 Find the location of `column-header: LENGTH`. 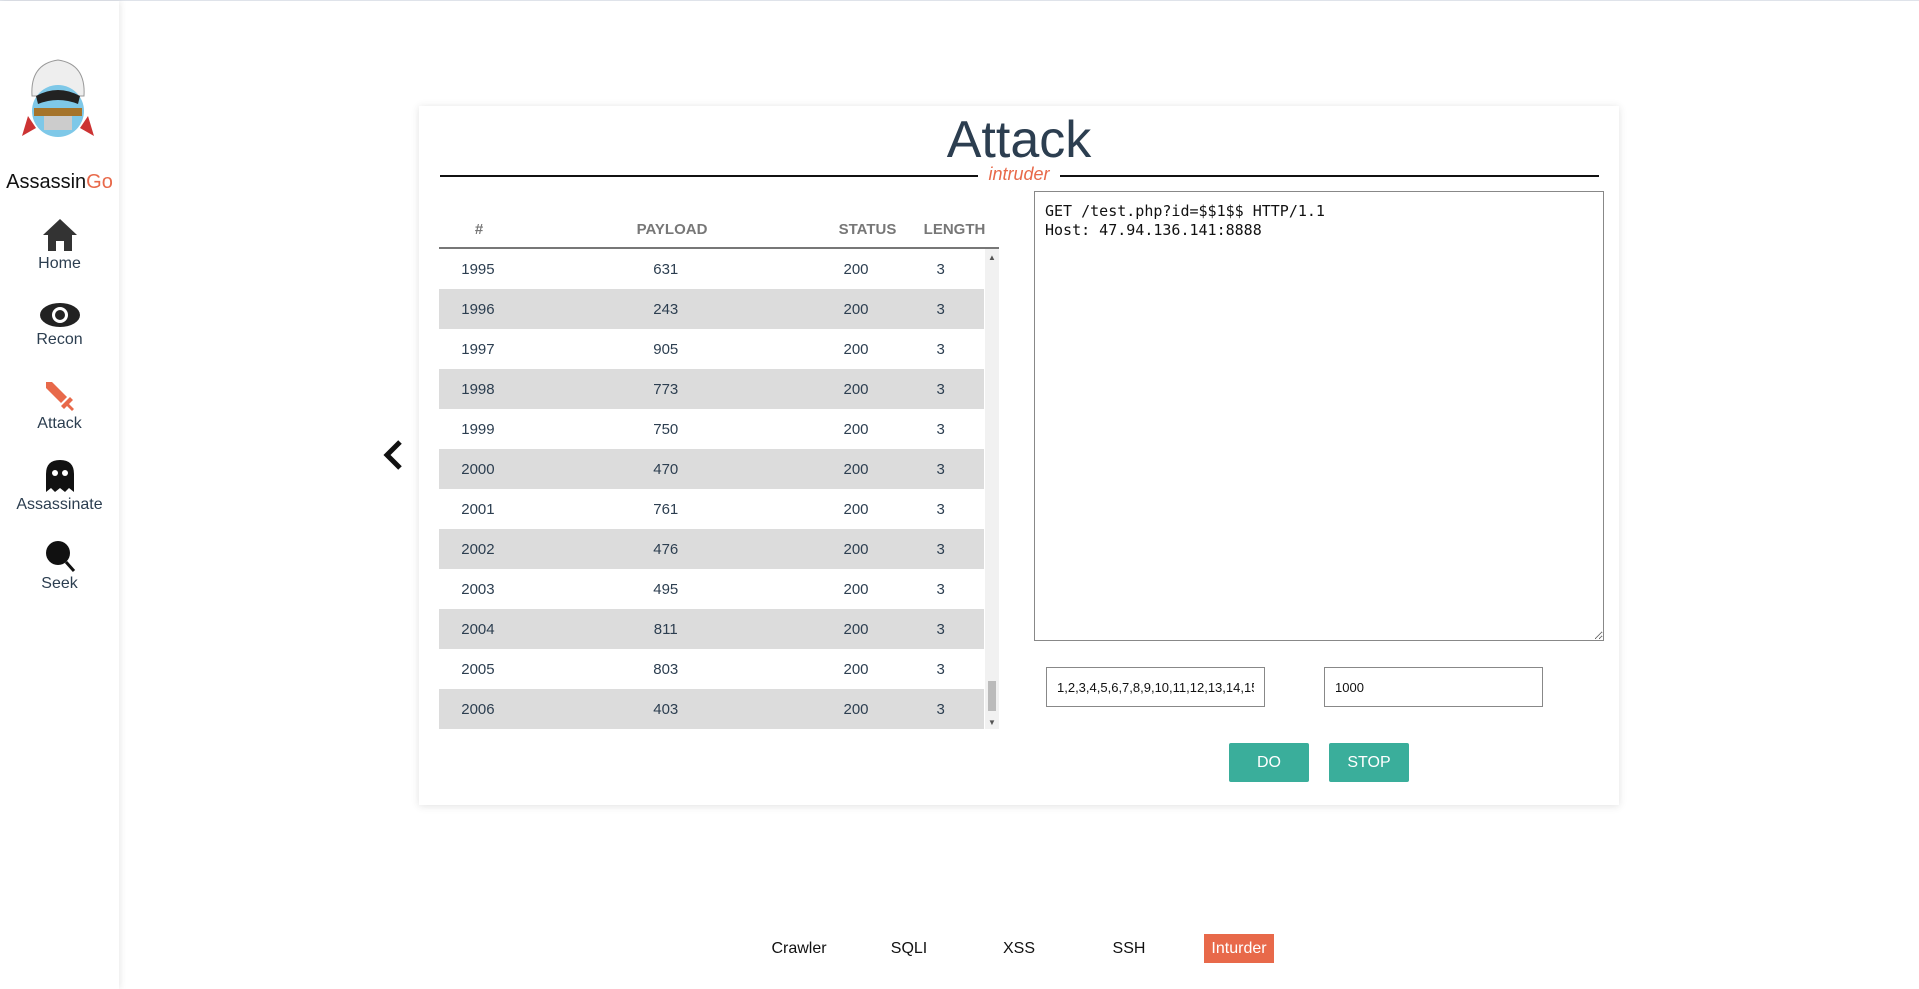

column-header: LENGTH is located at coordinates (954, 229).